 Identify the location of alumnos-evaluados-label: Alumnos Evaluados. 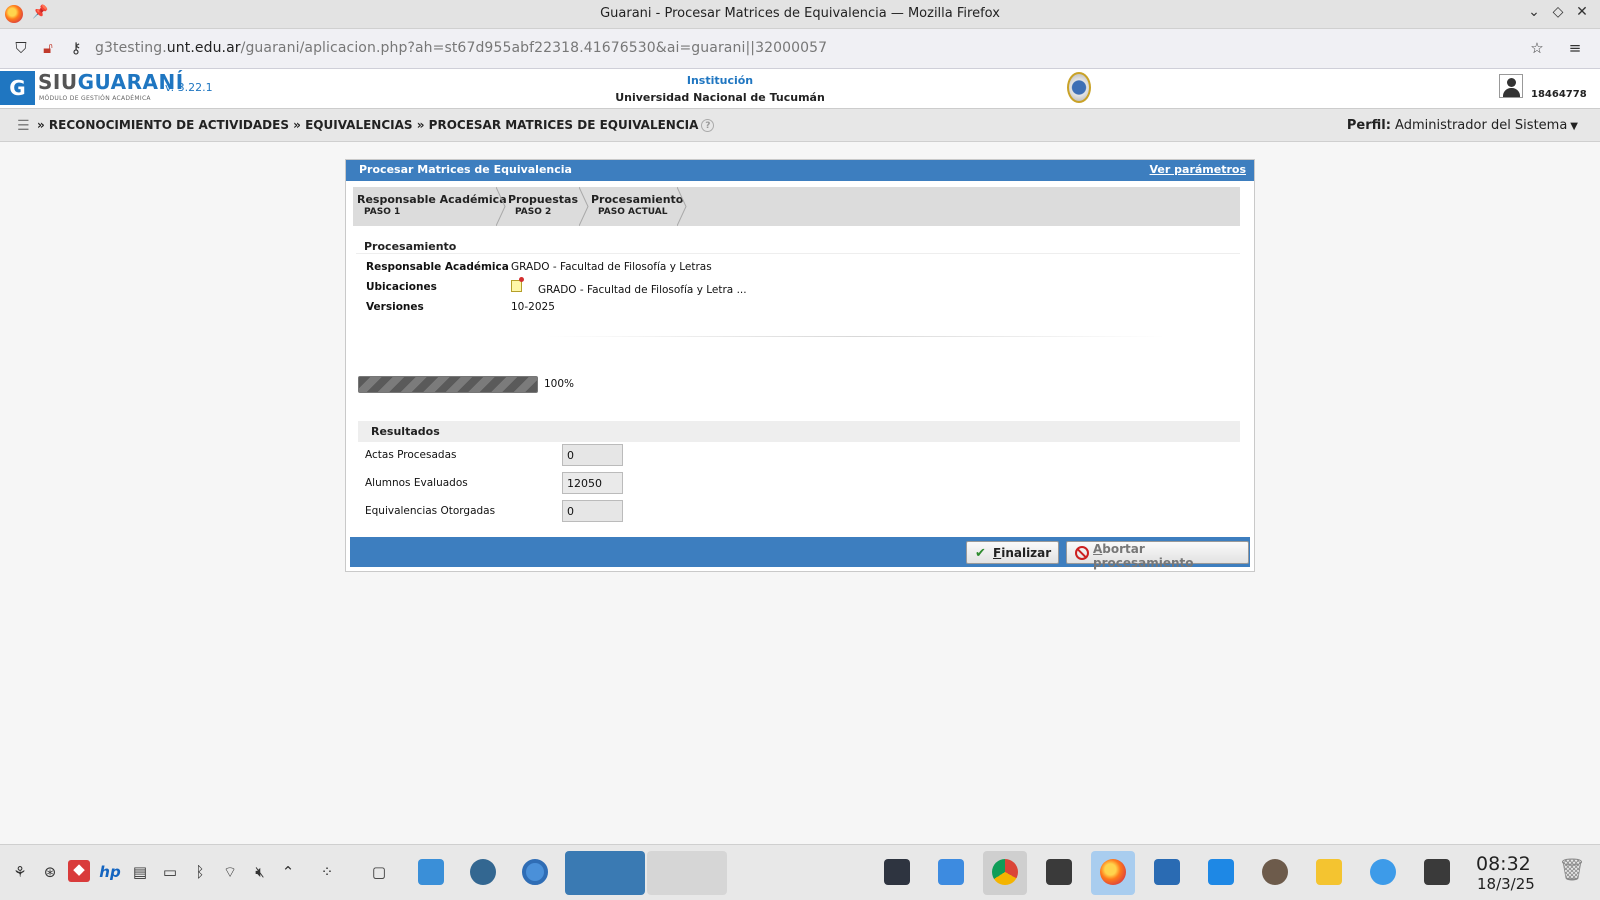
(416, 483).